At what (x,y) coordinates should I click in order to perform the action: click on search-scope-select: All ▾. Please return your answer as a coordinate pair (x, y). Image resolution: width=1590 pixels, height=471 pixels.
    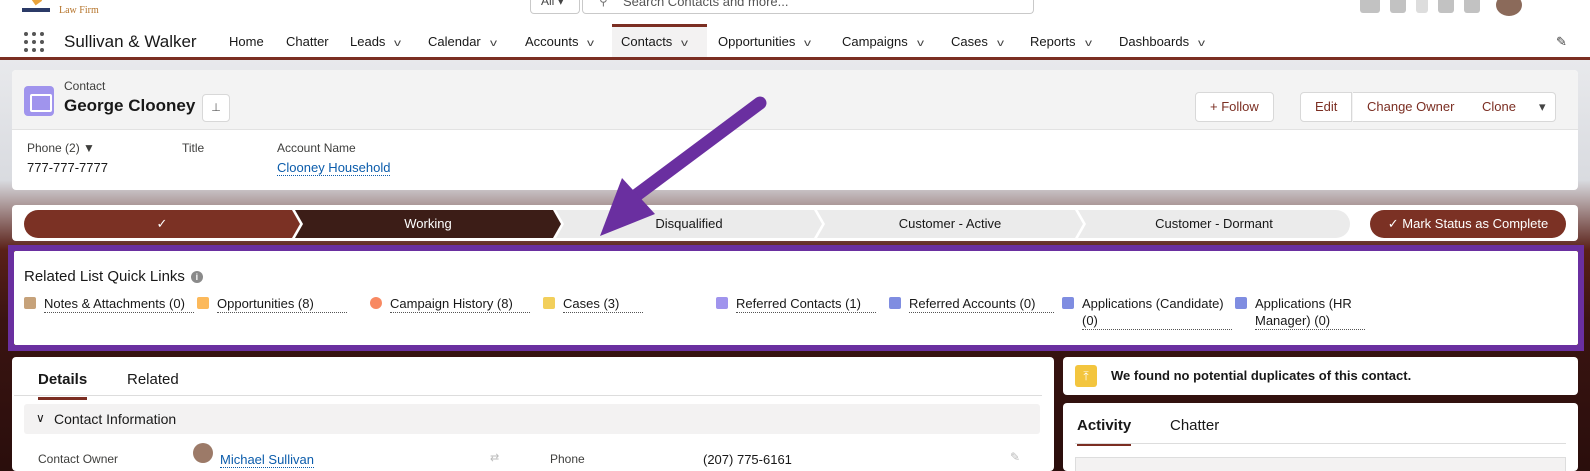
    Looking at the image, I should click on (555, 7).